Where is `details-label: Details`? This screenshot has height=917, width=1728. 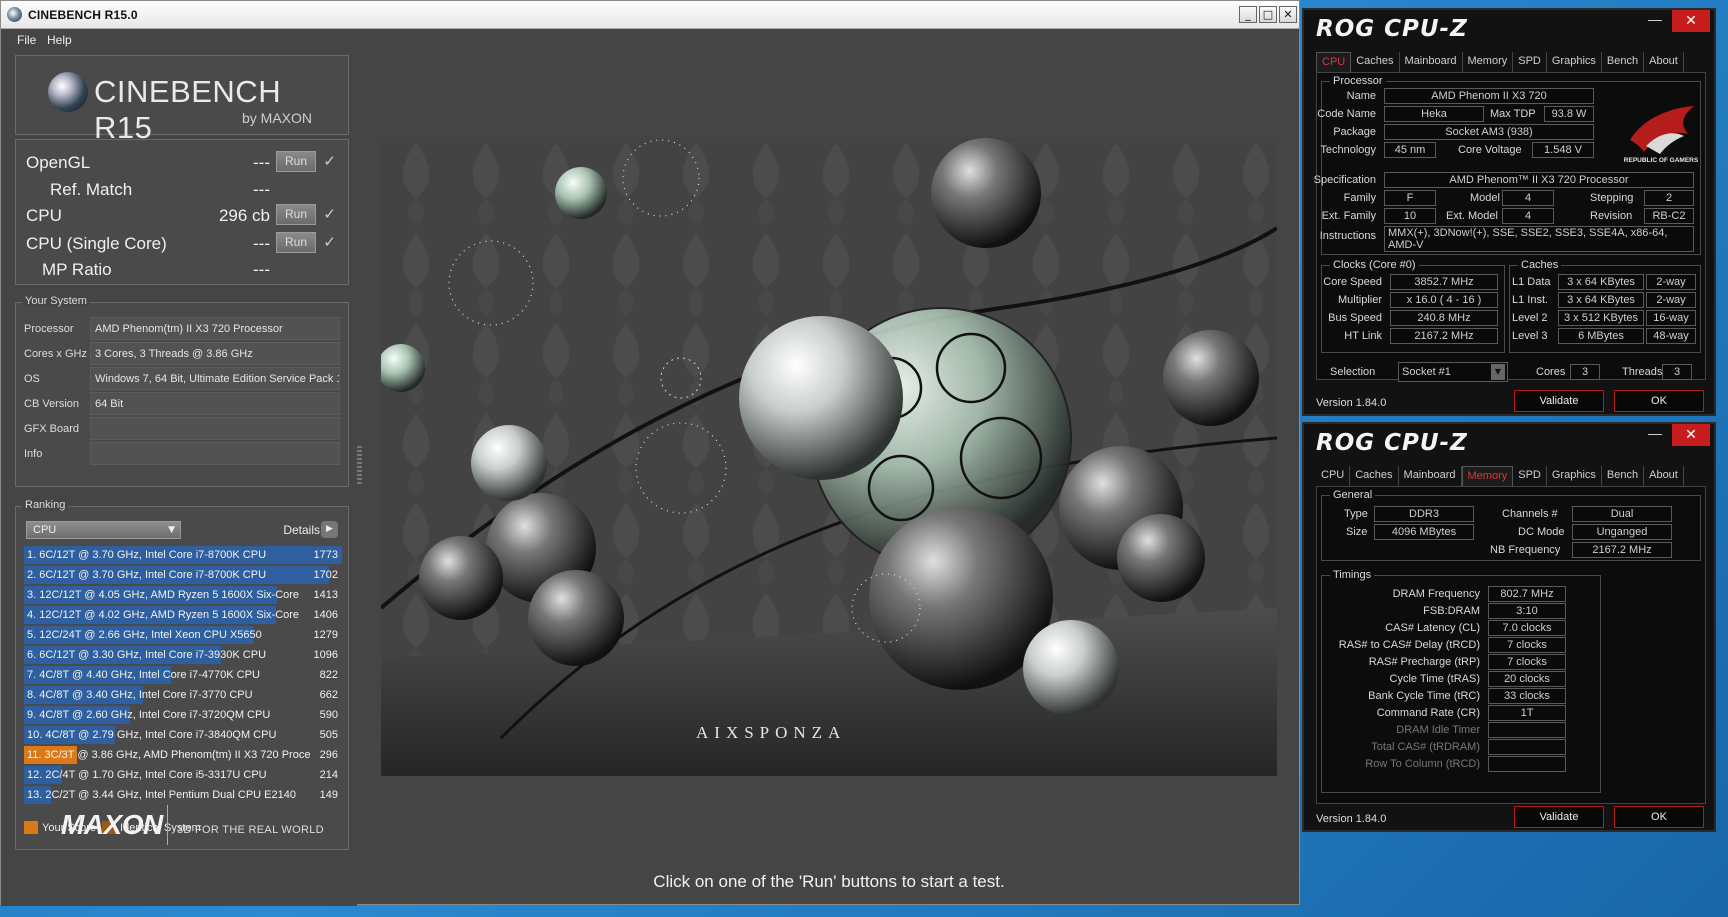 details-label: Details is located at coordinates (301, 530).